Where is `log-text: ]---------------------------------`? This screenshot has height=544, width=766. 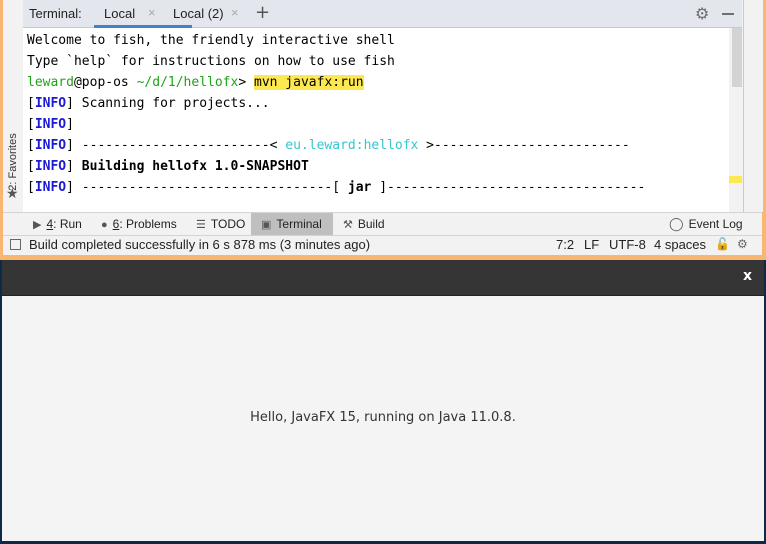 log-text: ]--------------------------------- is located at coordinates (508, 187).